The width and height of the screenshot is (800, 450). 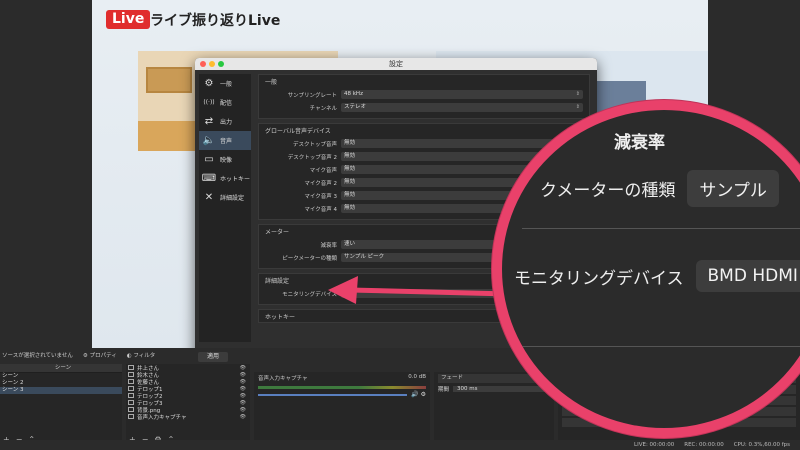 I want to click on nav-video: ▭ 映像, so click(x=225, y=159).